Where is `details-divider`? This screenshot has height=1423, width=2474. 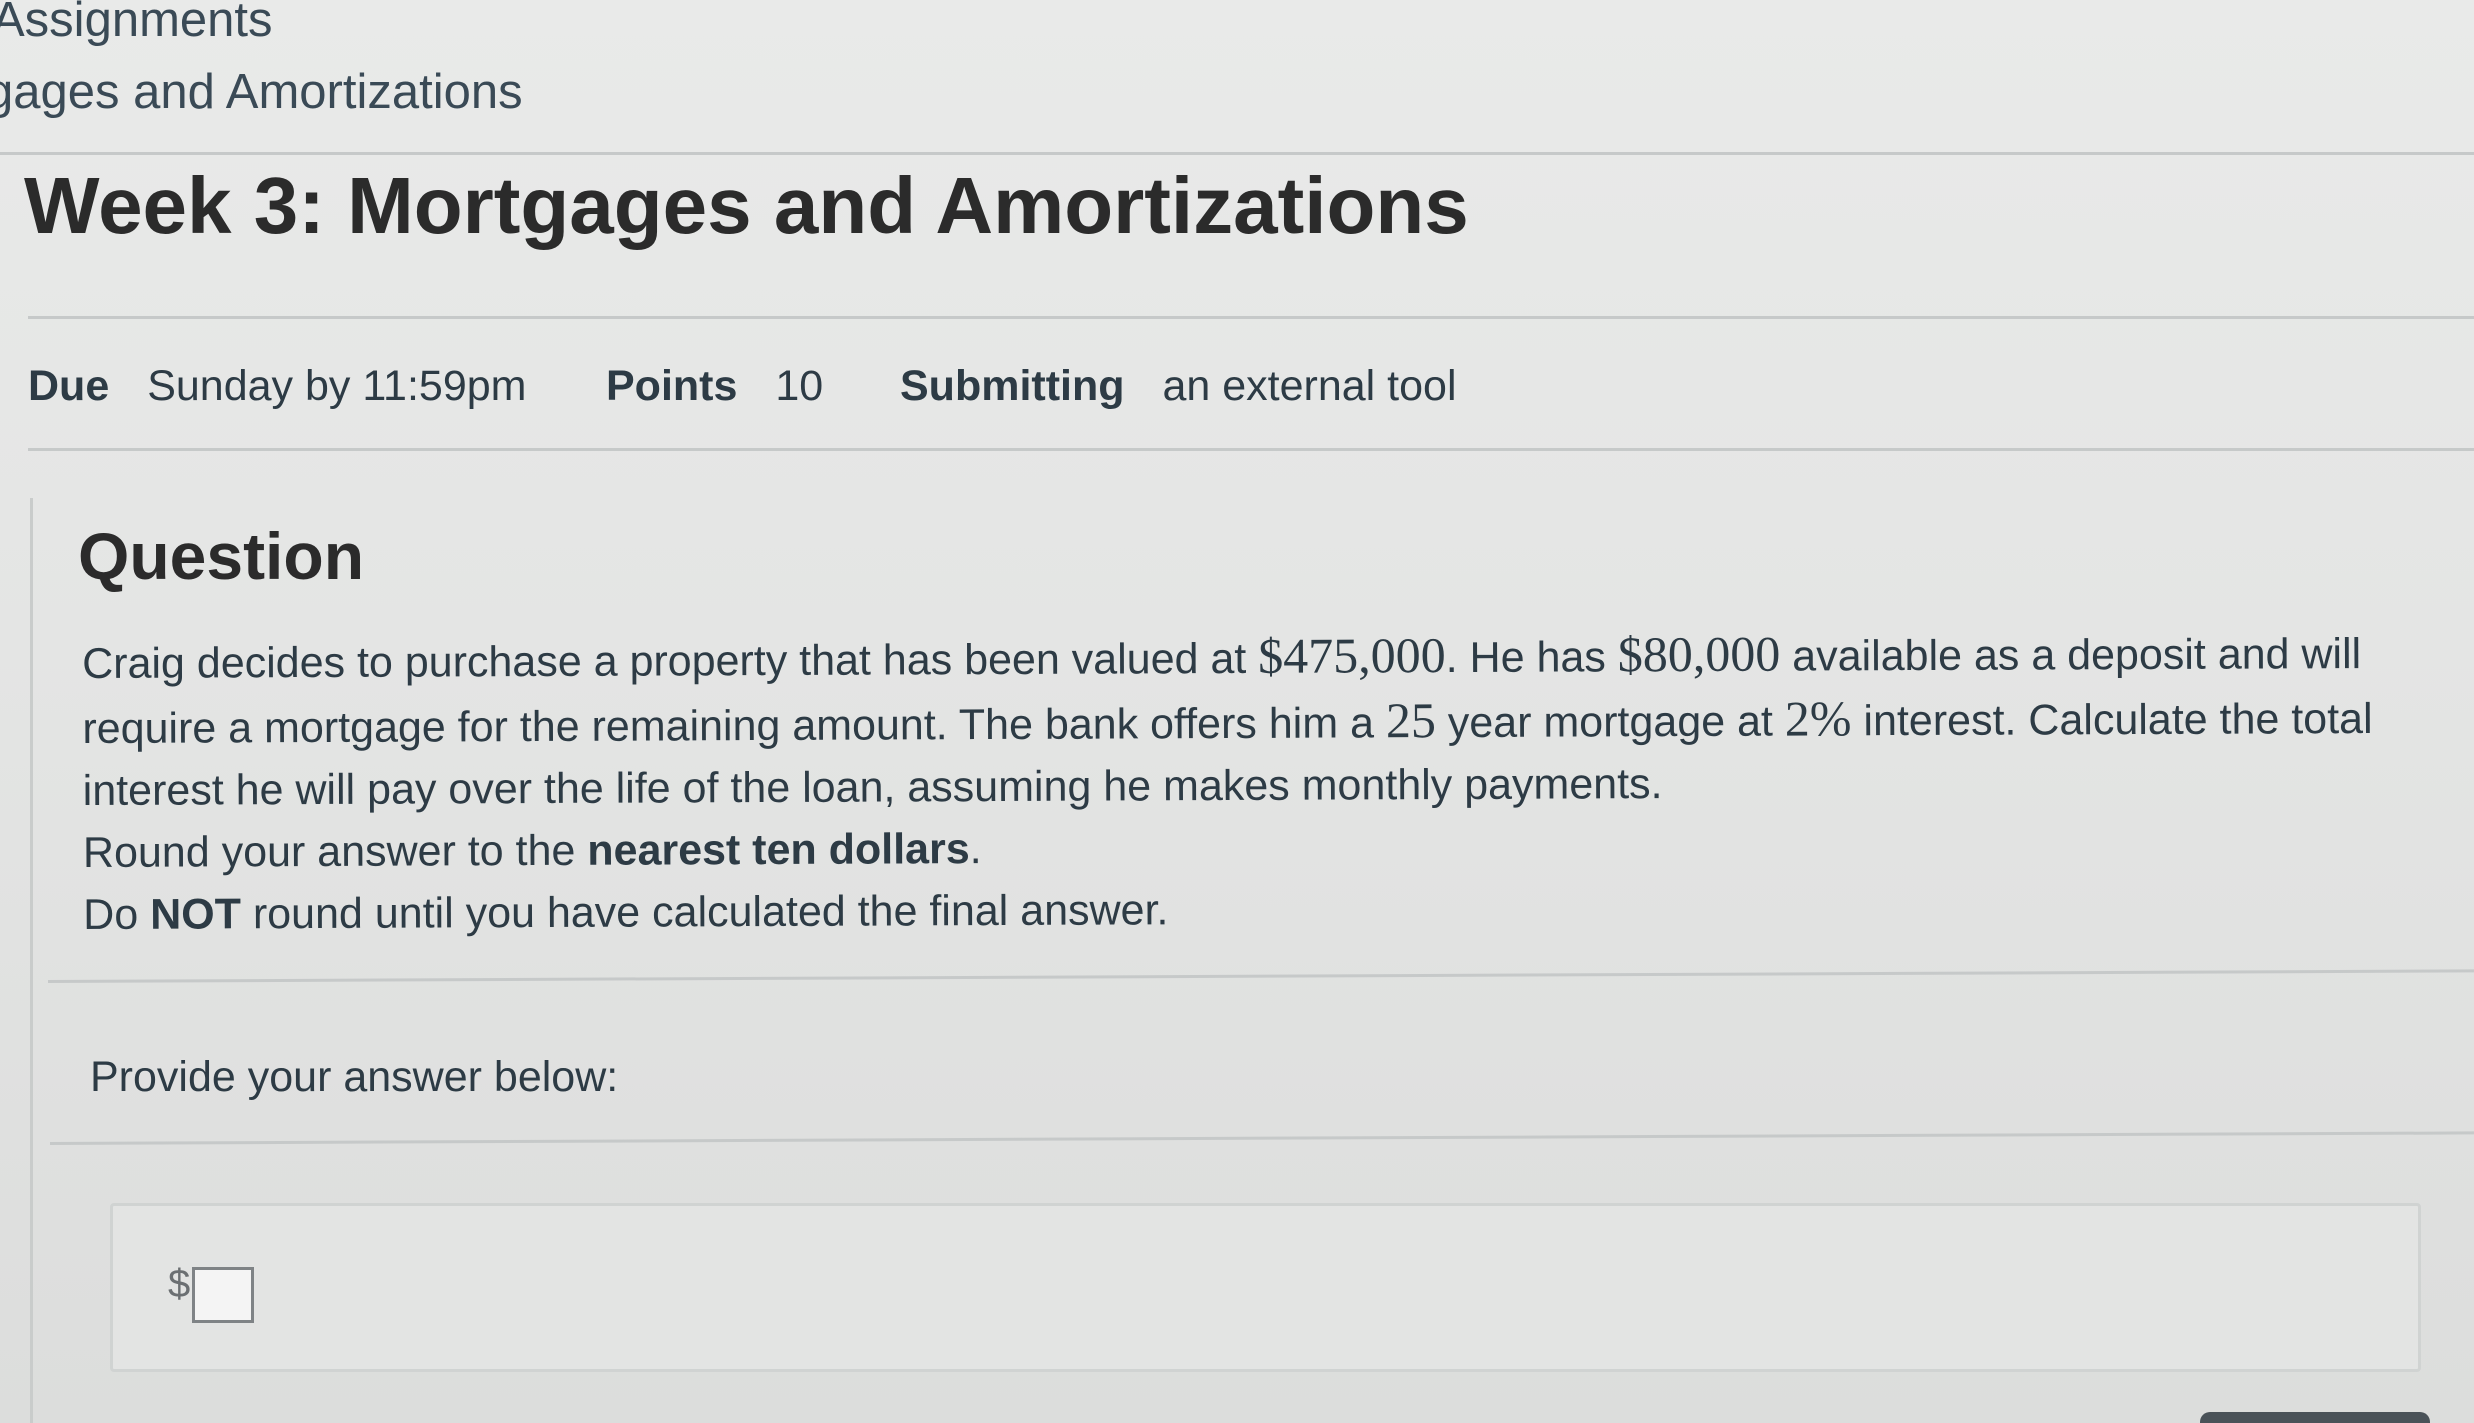
details-divider is located at coordinates (1251, 449).